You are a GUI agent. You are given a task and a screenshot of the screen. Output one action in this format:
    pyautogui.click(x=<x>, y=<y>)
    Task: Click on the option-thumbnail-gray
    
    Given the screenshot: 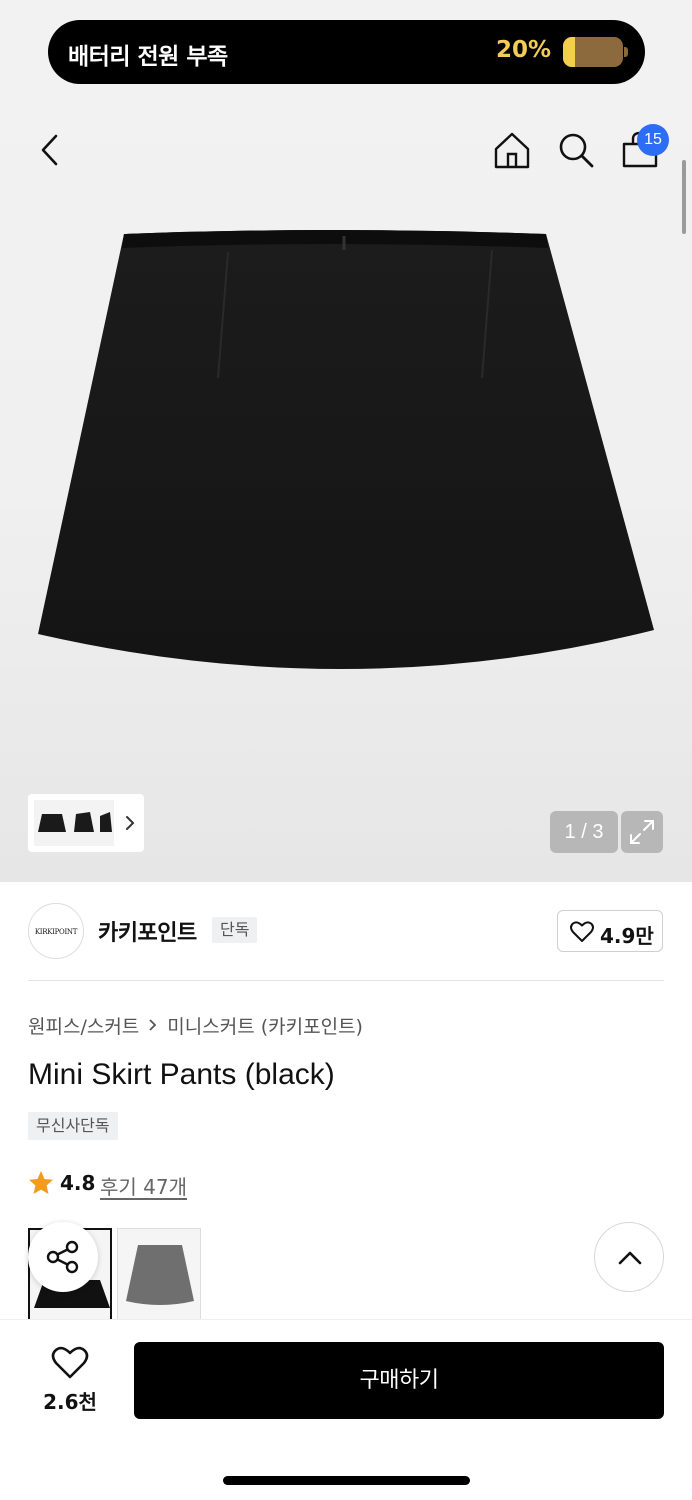 What is the action you would take?
    pyautogui.click(x=159, y=1275)
    